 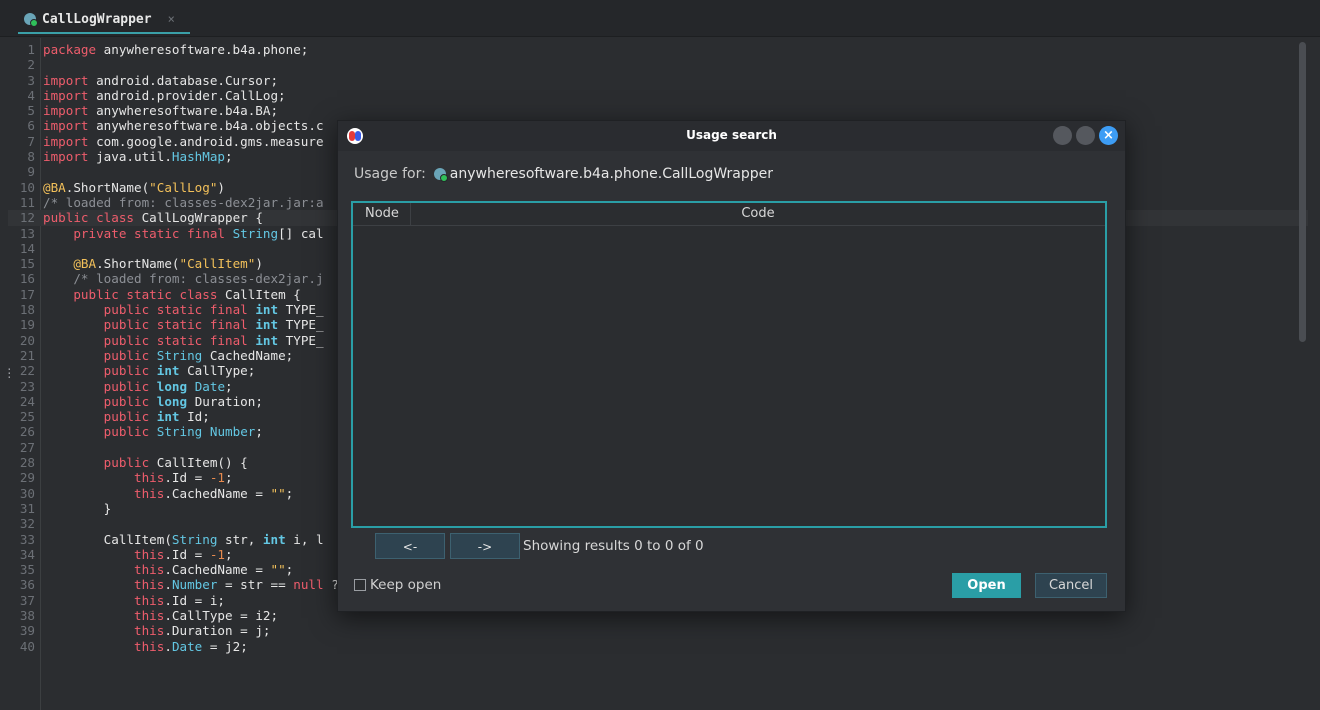 What do you see at coordinates (27, 585) in the screenshot?
I see `line-number: 36` at bounding box center [27, 585].